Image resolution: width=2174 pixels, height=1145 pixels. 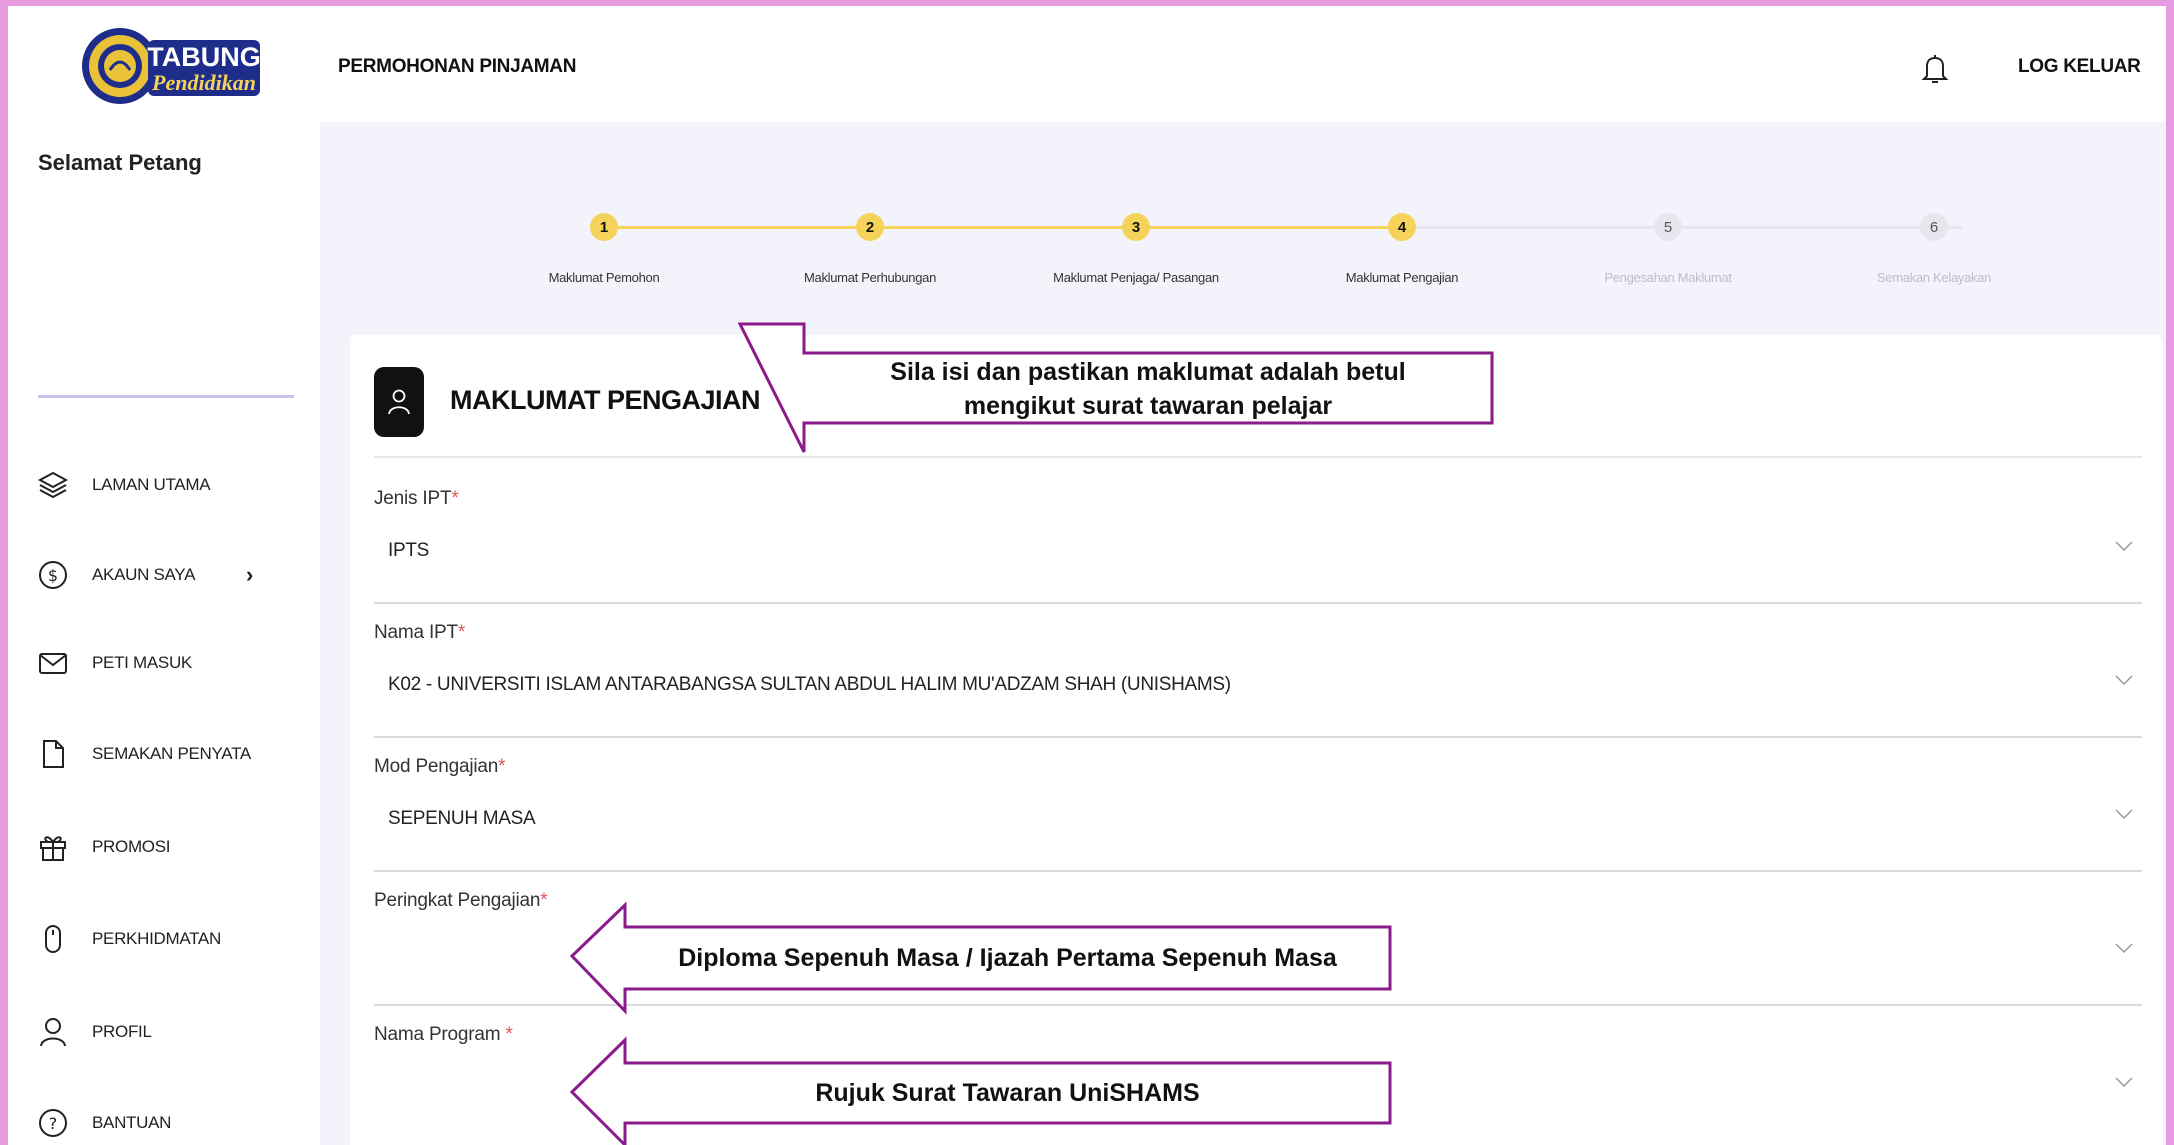 I want to click on sidebar-divider, so click(x=166, y=396).